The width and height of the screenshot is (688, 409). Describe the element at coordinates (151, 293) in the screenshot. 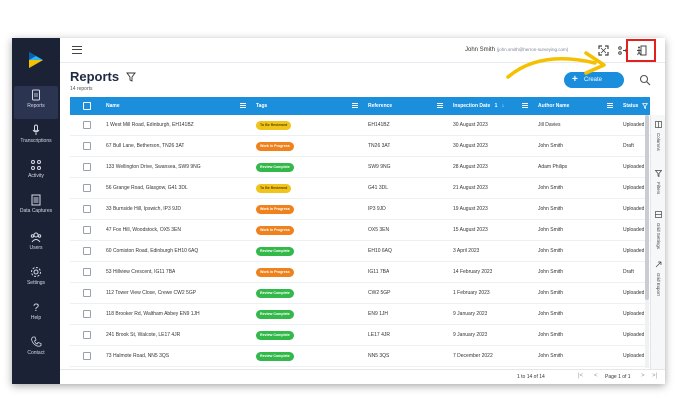

I see `cell-name: 112 Tower View Close, Crewe CW2 5GP` at that location.